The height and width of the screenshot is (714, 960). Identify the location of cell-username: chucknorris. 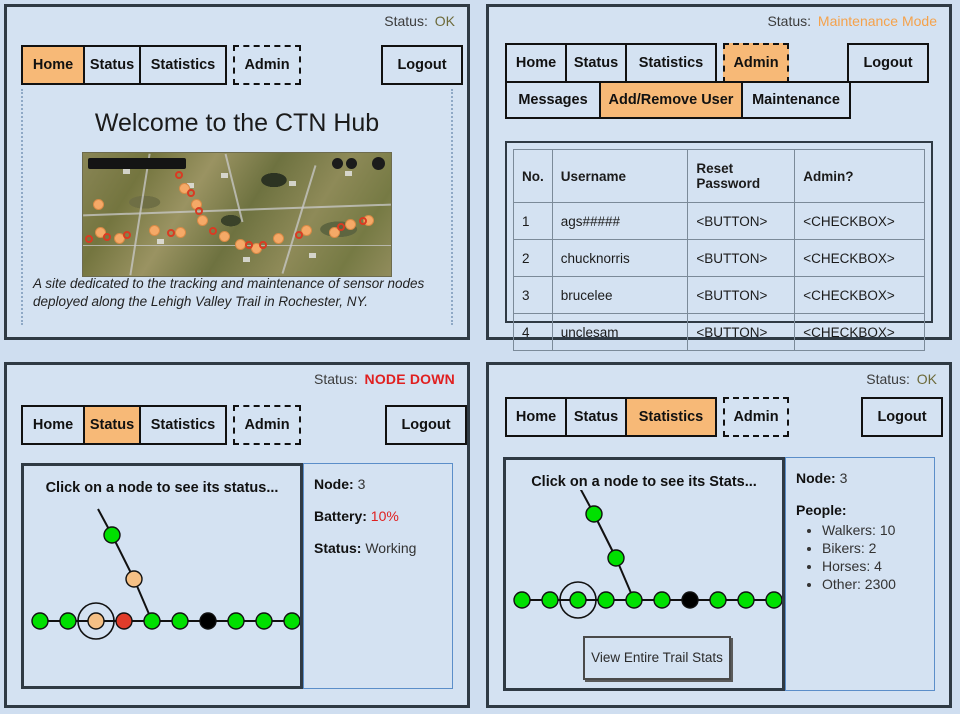
(620, 258).